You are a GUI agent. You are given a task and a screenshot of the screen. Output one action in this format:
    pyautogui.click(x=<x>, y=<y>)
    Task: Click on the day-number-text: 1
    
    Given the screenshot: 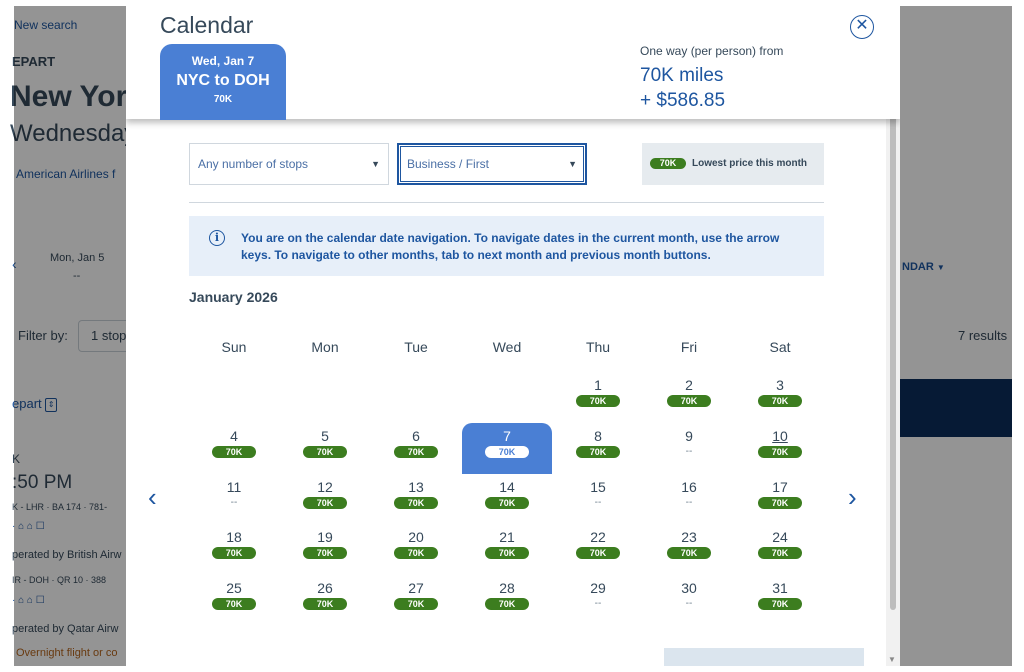 What is the action you would take?
    pyautogui.click(x=598, y=385)
    